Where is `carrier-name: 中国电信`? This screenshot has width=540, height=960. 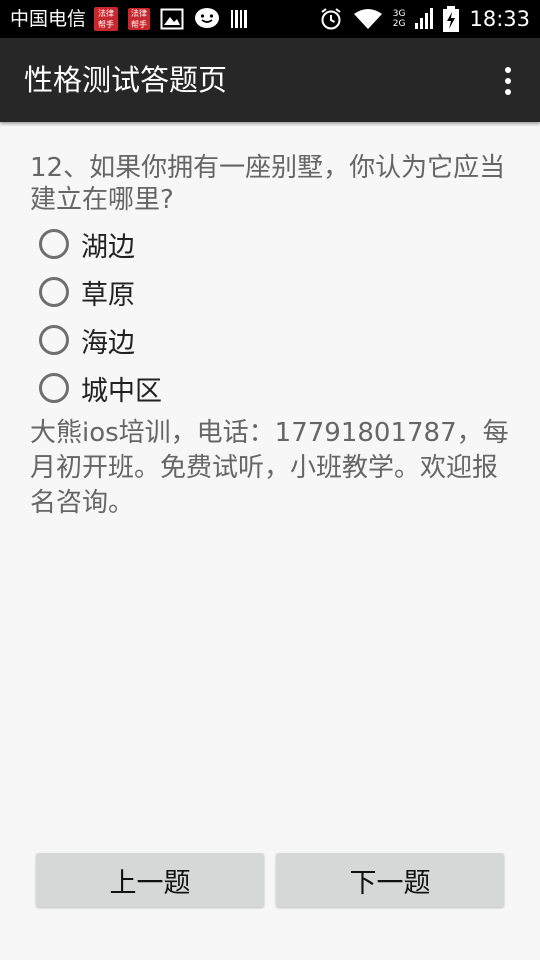 carrier-name: 中国电信 is located at coordinates (48, 19).